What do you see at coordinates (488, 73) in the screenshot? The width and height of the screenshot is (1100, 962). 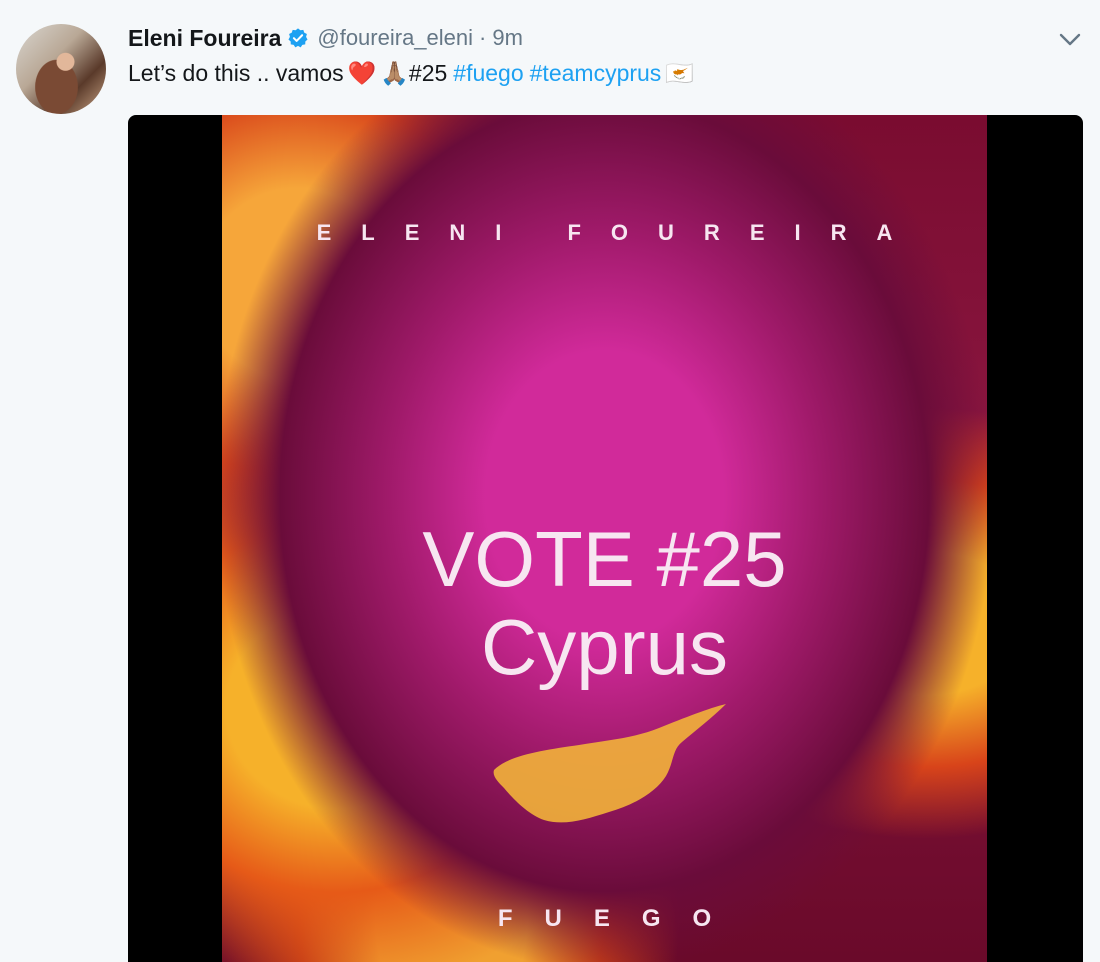 I see `hashtag-fuego: #fuego` at bounding box center [488, 73].